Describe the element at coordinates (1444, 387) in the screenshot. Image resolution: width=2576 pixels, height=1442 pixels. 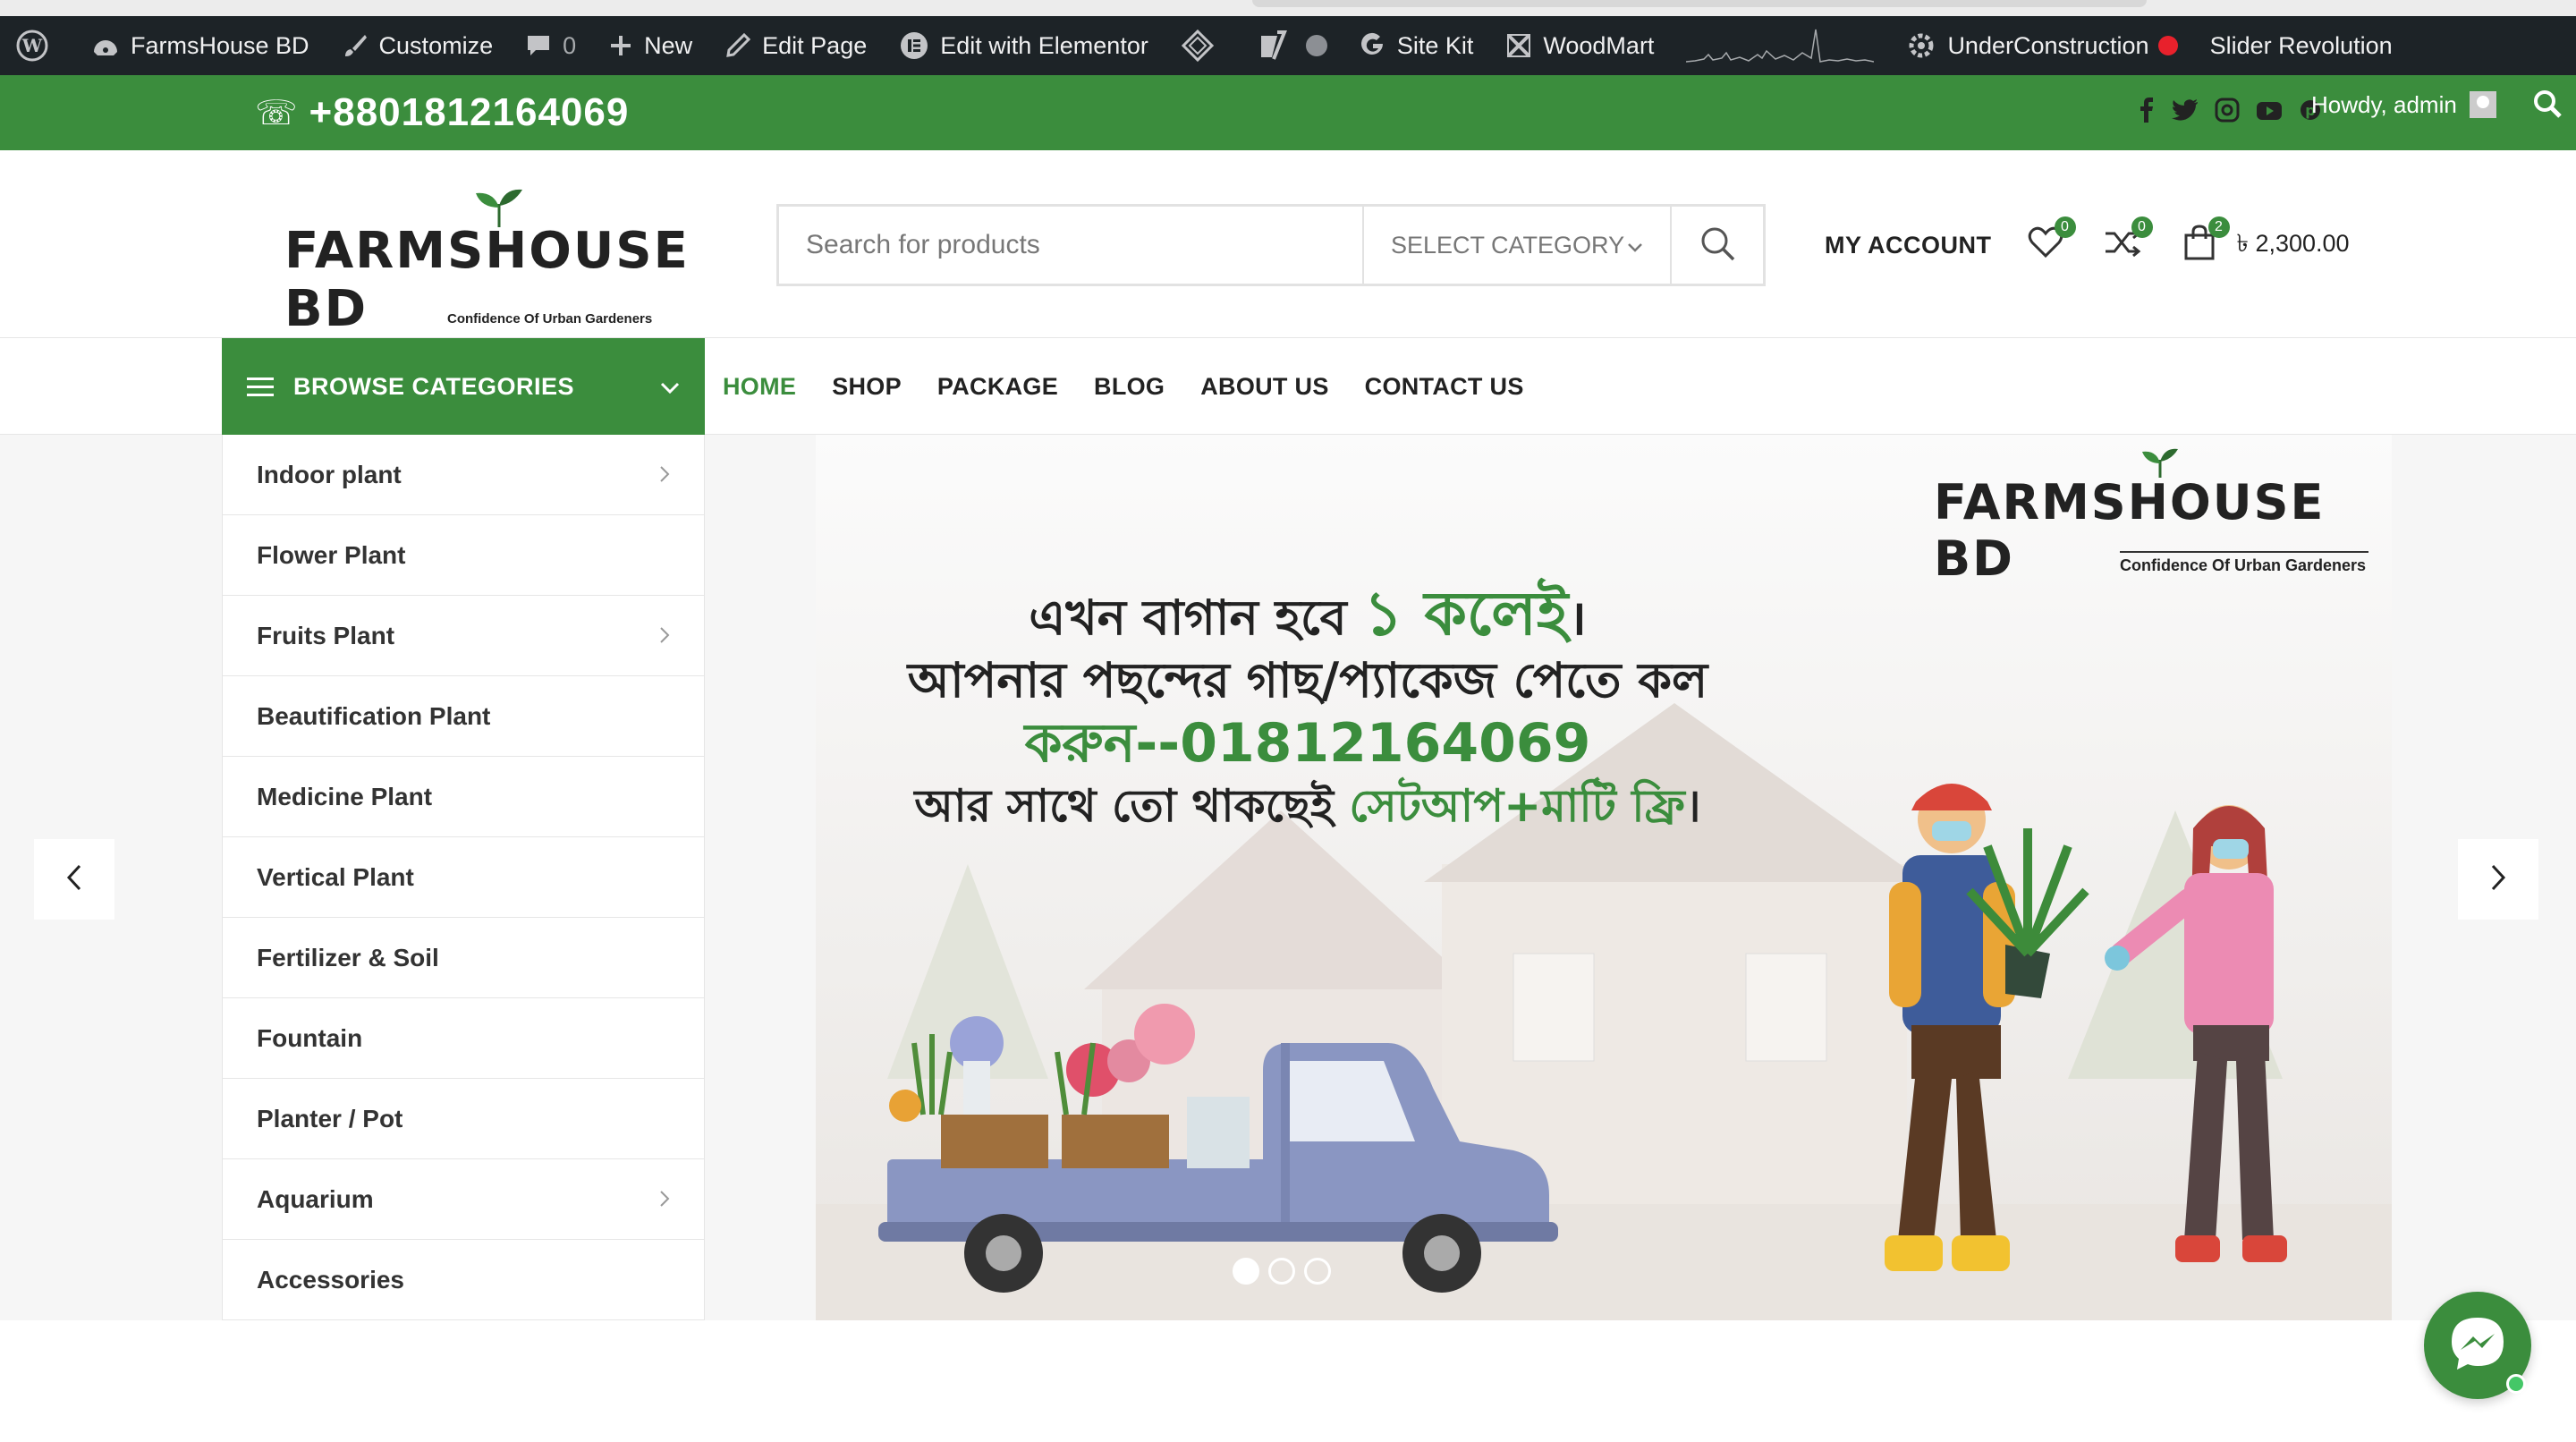
I see `nav-contact-us: CONTACT US` at that location.